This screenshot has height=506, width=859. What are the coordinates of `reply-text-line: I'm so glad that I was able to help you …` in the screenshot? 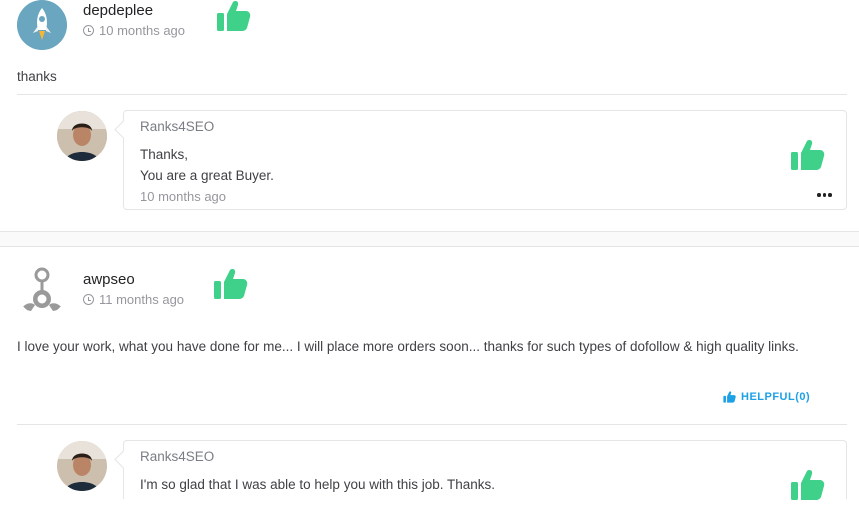 It's located at (318, 484).